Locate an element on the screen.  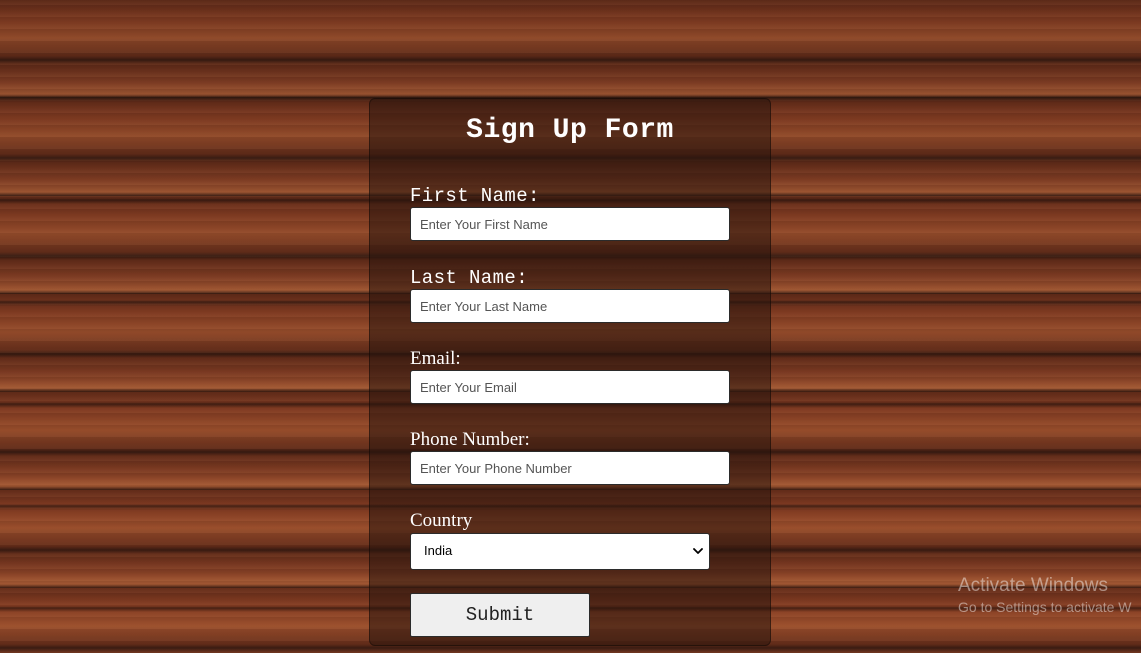
watermark-subtitle: Go to Settings to activate W is located at coordinates (1045, 607).